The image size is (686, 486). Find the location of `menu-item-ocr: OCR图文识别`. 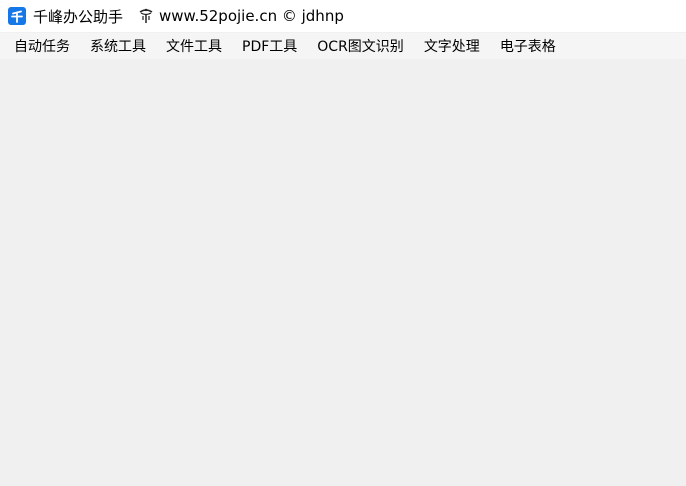

menu-item-ocr: OCR图文识别 is located at coordinates (360, 46).